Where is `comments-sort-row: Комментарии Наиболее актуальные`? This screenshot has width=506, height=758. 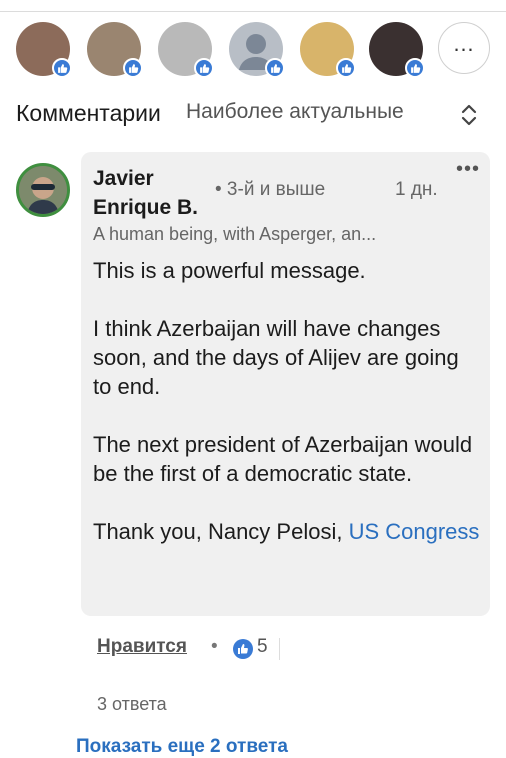 comments-sort-row: Комментарии Наиболее актуальные is located at coordinates (253, 115).